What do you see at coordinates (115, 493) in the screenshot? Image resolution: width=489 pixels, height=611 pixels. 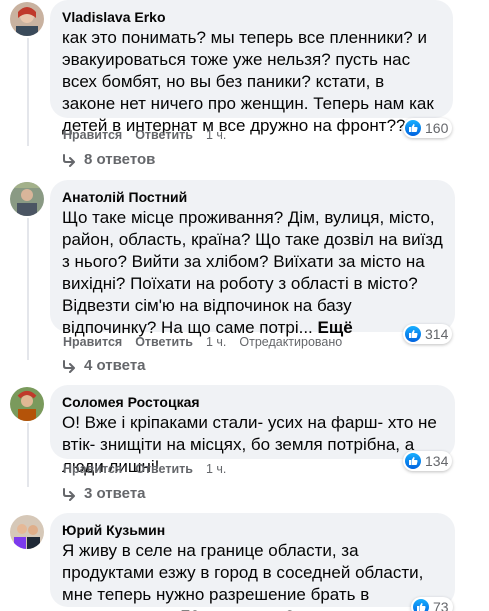 I see `replies-label: 3 ответа` at bounding box center [115, 493].